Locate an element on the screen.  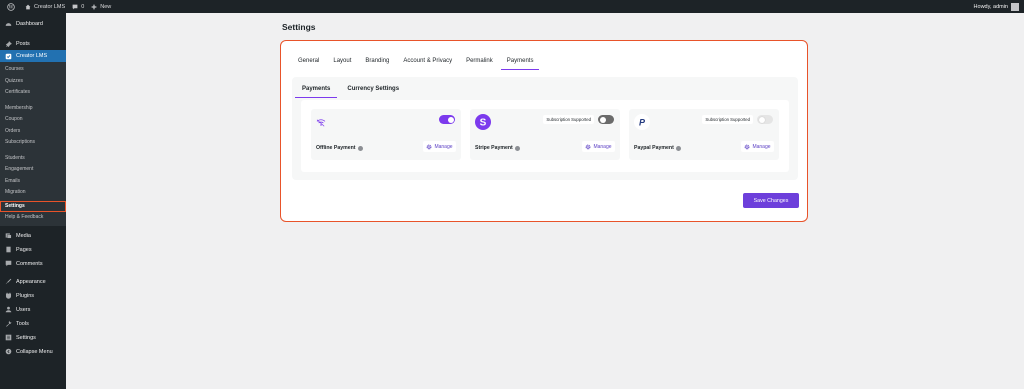
manage-stripe-button: Manage is located at coordinates (598, 146).